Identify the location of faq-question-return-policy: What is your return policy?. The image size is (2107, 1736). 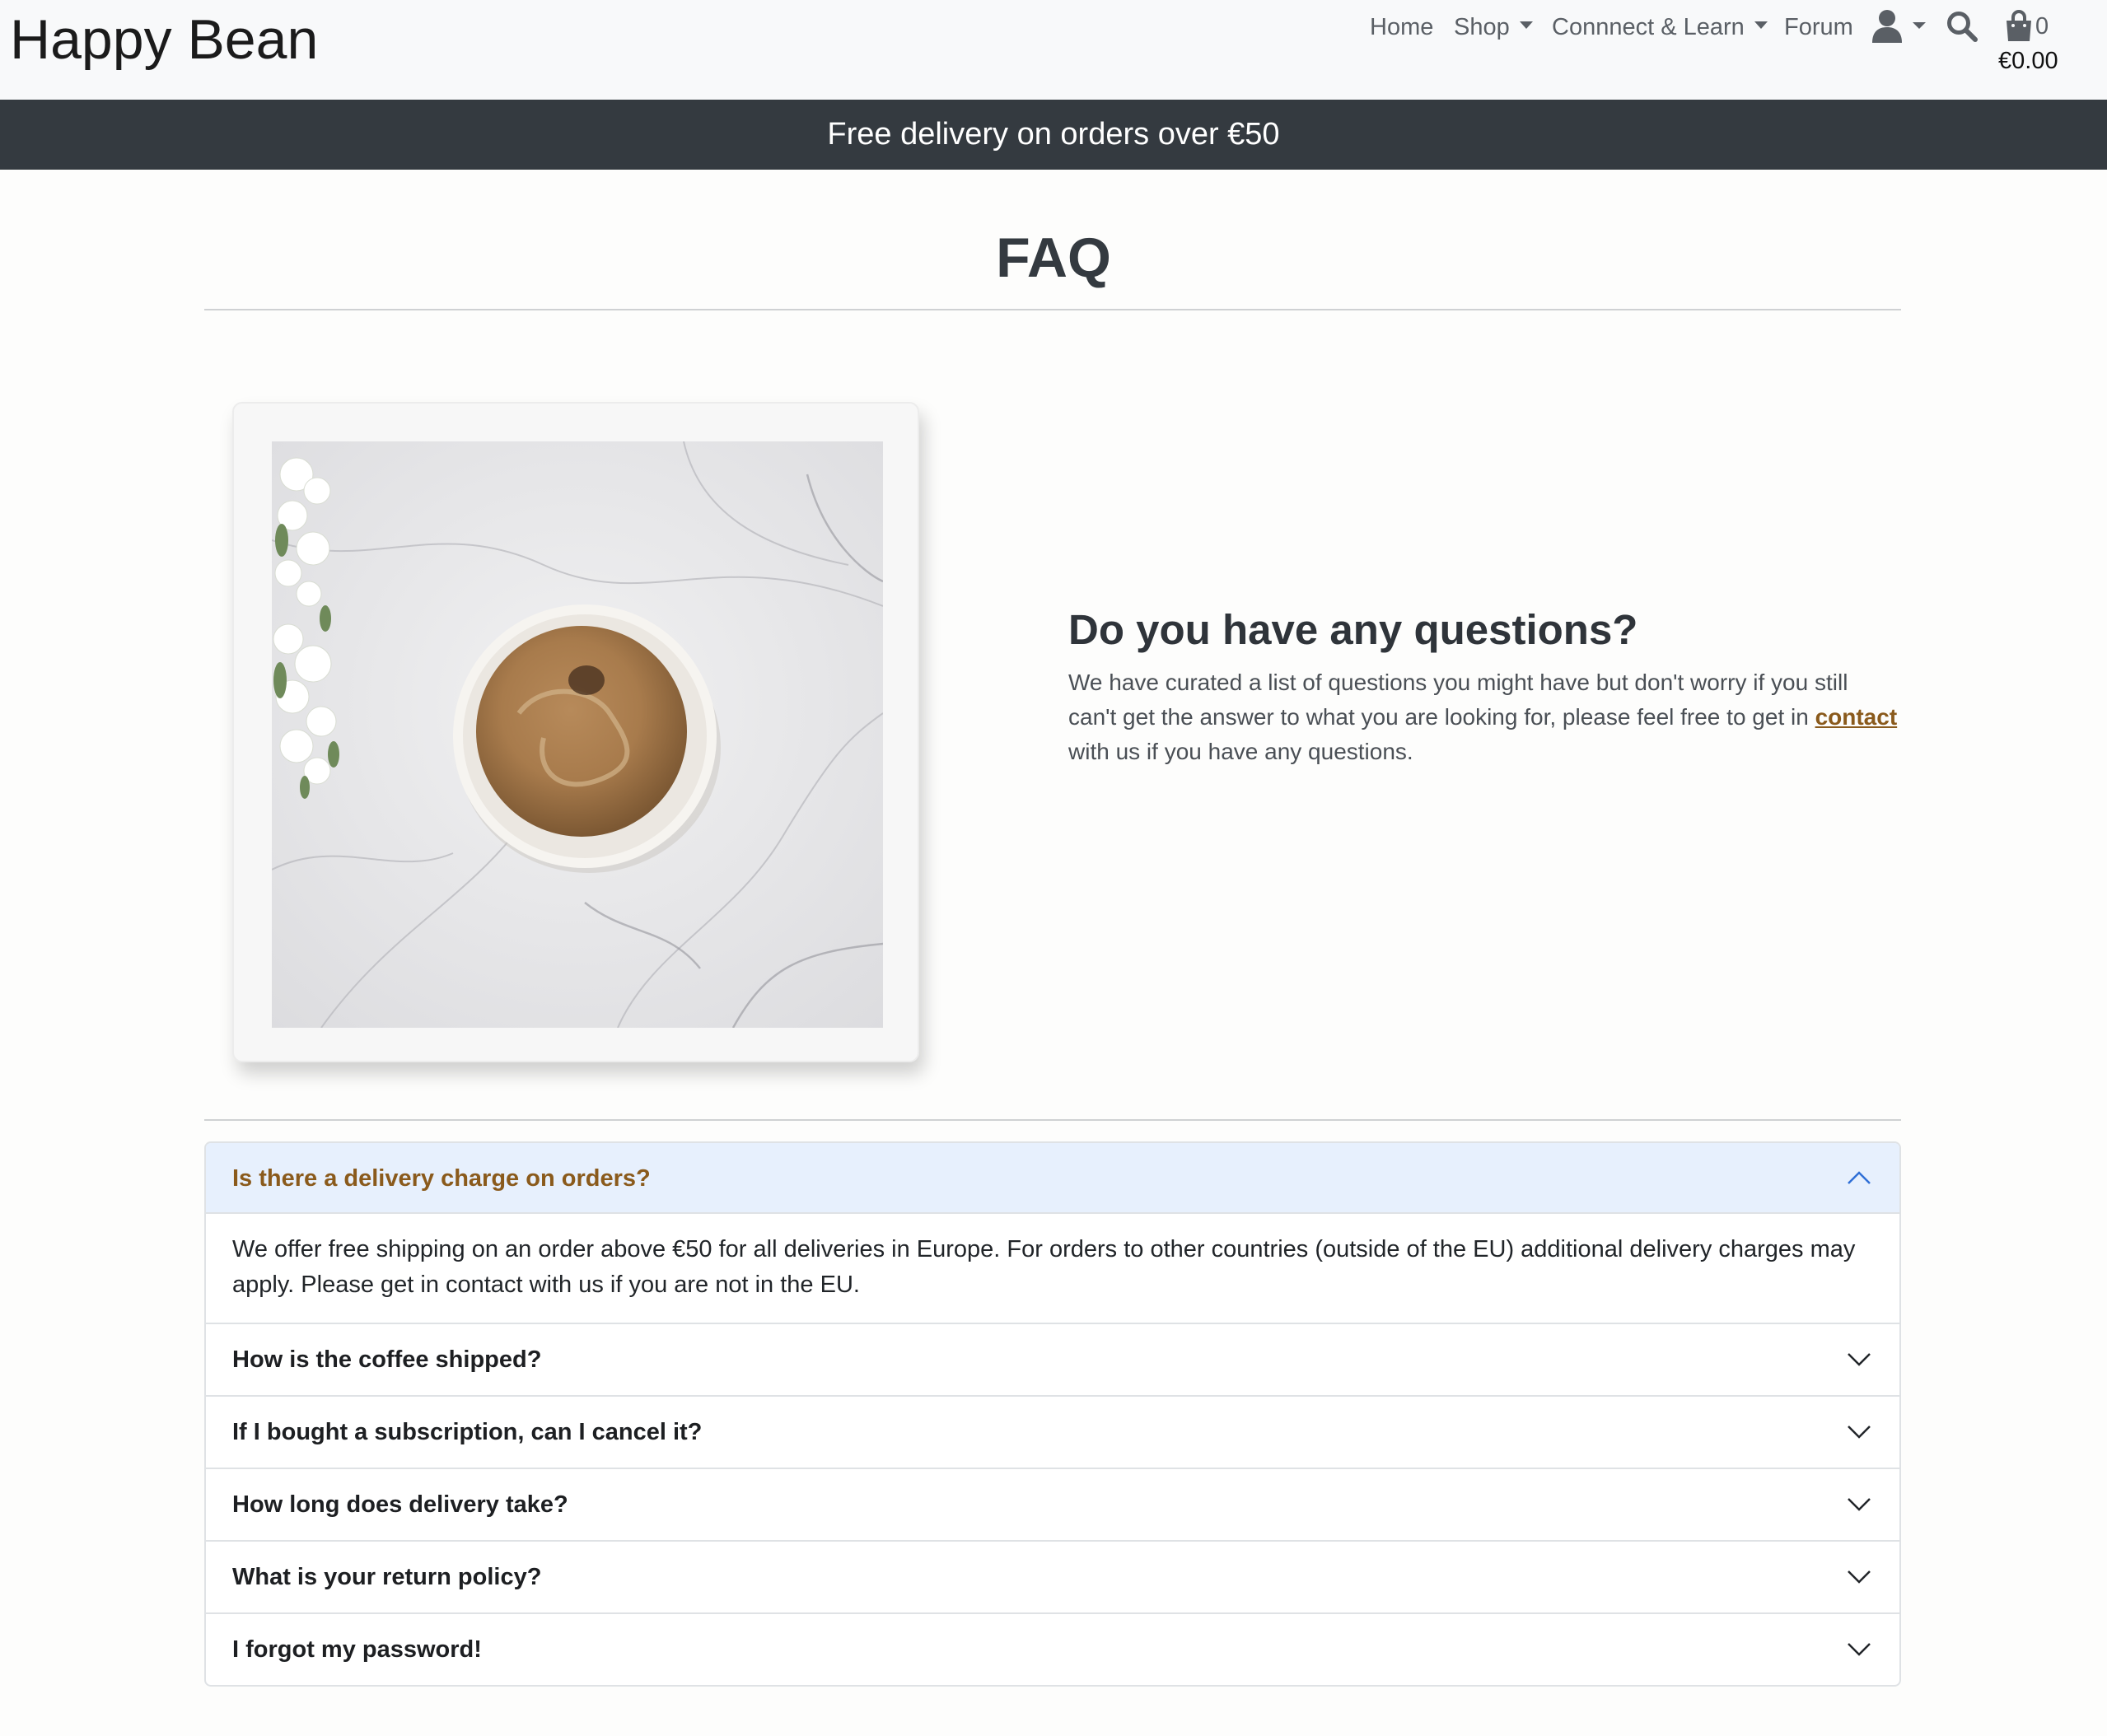
(1052, 1577).